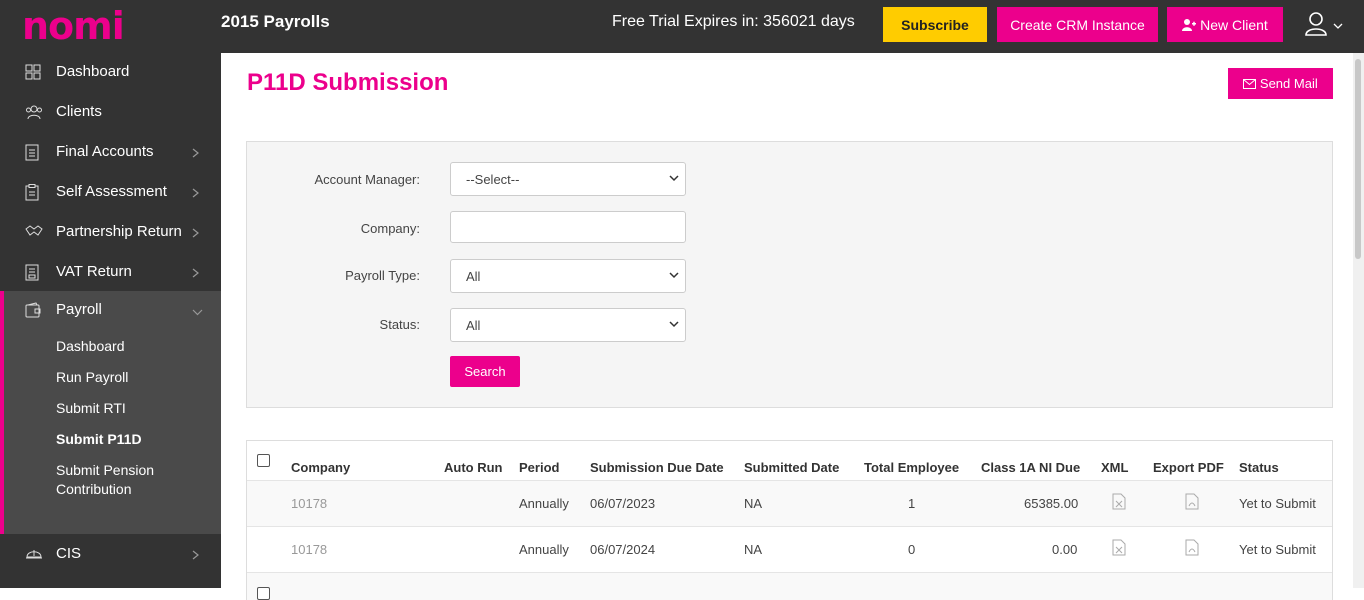 This screenshot has width=1364, height=600. I want to click on sidebar-item-vat-return: VAT Return, so click(110, 273).